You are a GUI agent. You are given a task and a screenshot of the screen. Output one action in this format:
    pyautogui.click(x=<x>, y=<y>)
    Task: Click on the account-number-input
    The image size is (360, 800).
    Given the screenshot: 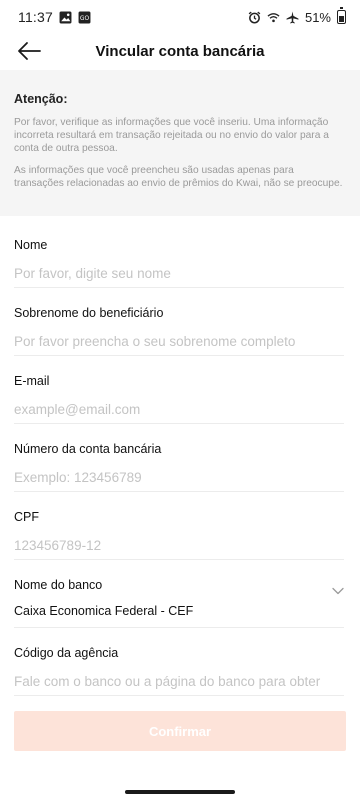 What is the action you would take?
    pyautogui.click(x=179, y=477)
    